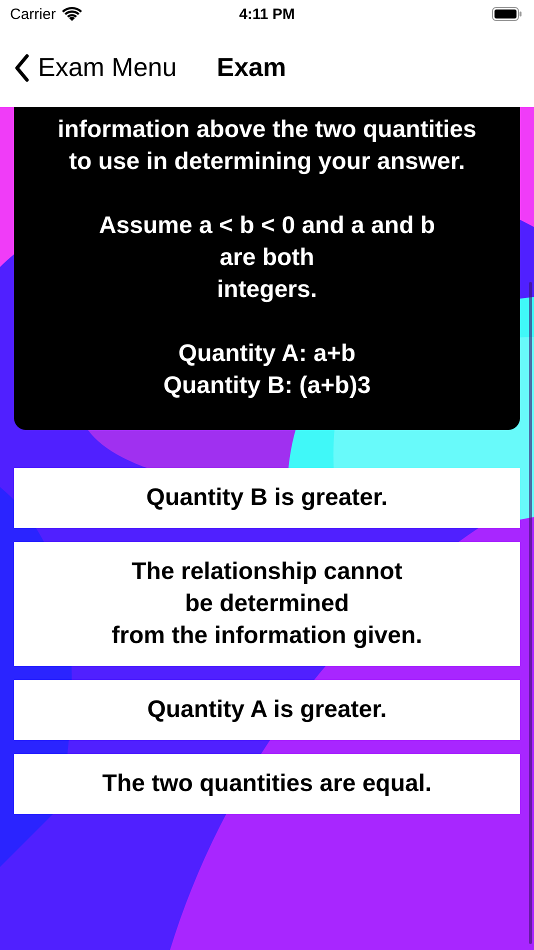 This screenshot has width=534, height=950. What do you see at coordinates (267, 258) in the screenshot?
I see `question-text: Assume a < b < 0 and a and b are both integers.` at bounding box center [267, 258].